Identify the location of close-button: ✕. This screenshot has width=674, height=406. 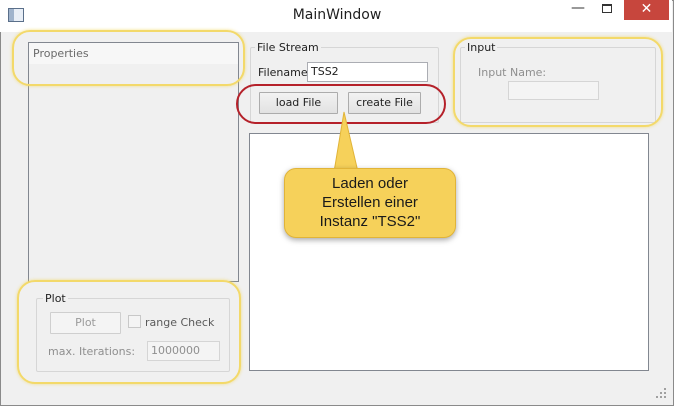
(646, 10).